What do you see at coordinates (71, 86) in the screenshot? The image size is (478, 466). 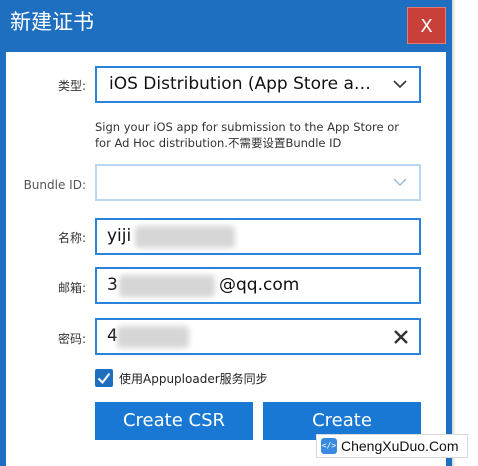 I see `type-label: 类型:` at bounding box center [71, 86].